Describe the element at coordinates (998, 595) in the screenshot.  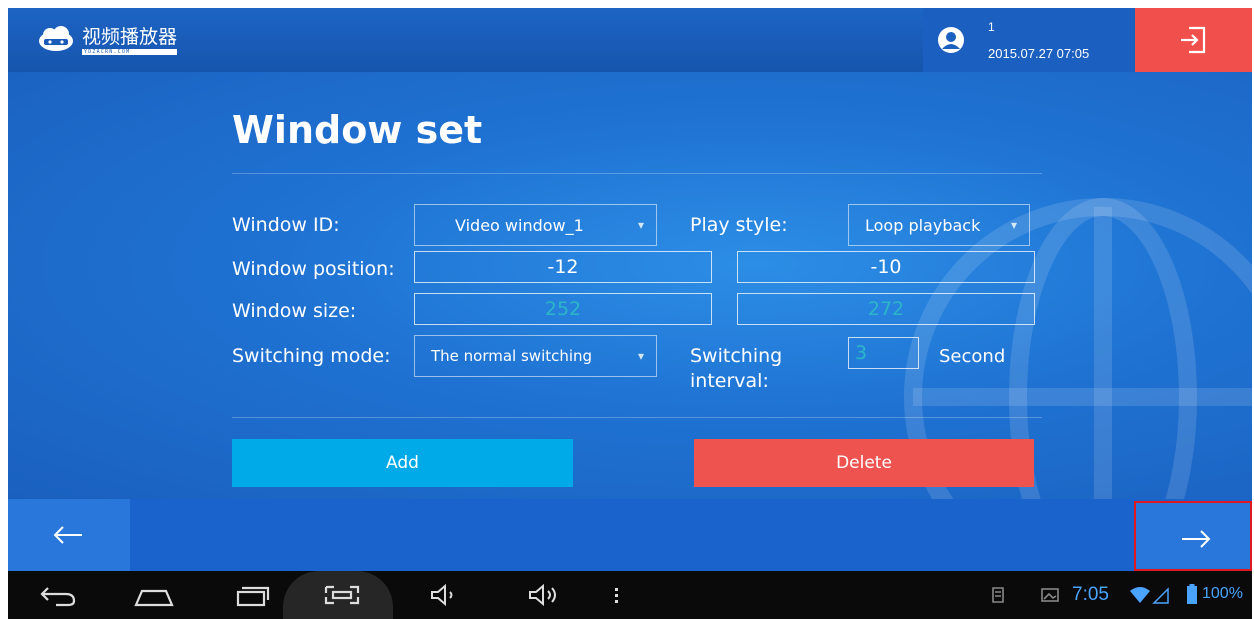
I see `sd-card-icon` at that location.